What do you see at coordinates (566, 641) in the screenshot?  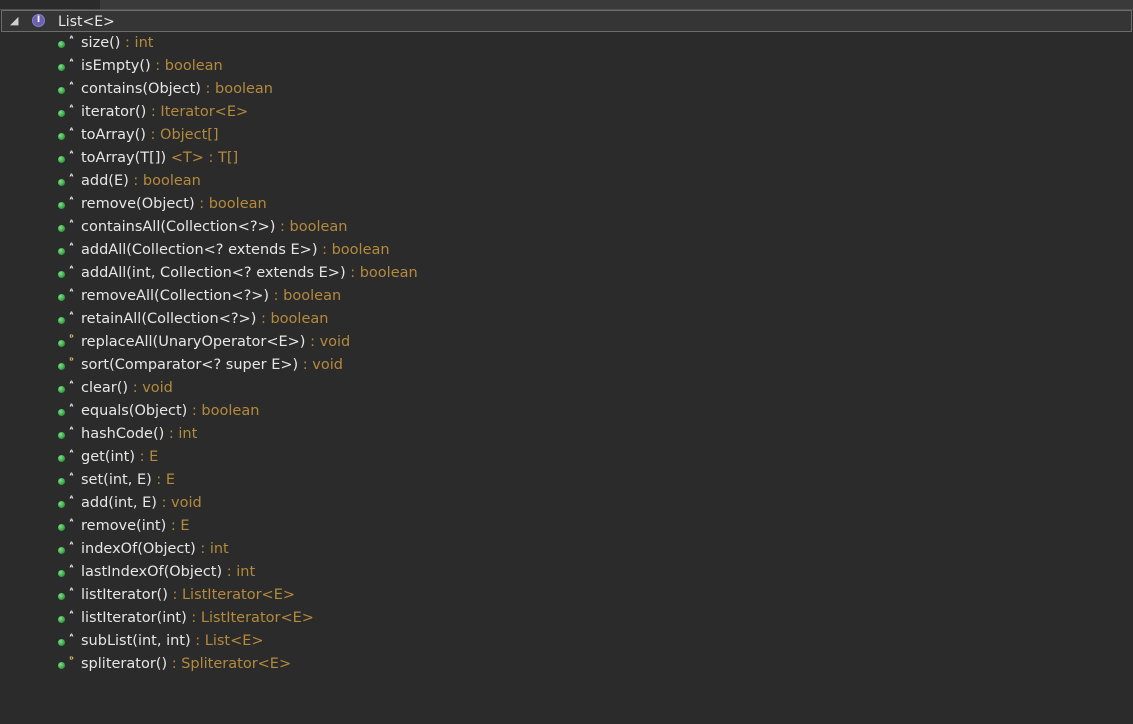 I see `tree-node-method: ᴬ subList(int, int) : List<E>` at bounding box center [566, 641].